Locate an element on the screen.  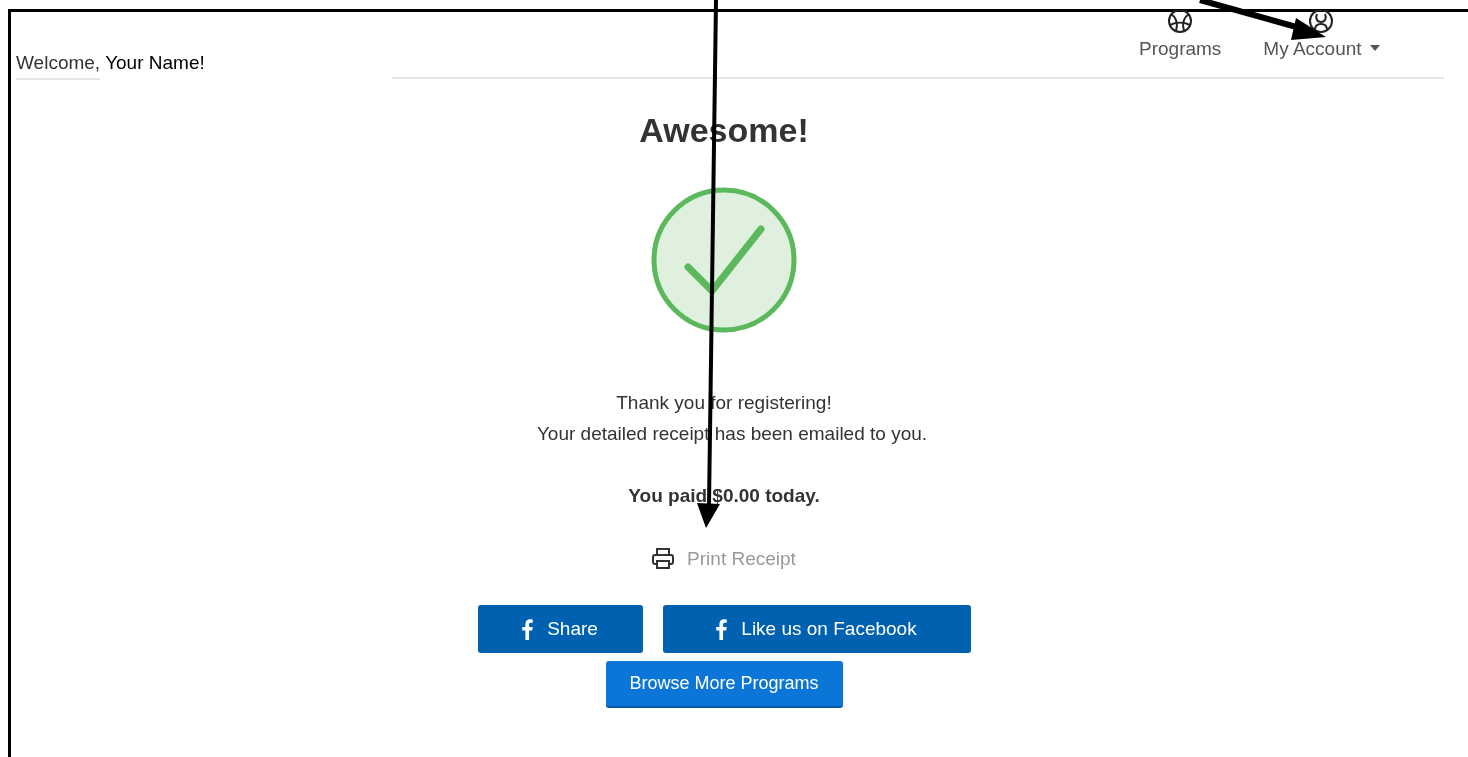
message-text: Thank you for registering! is located at coordinates (724, 403).